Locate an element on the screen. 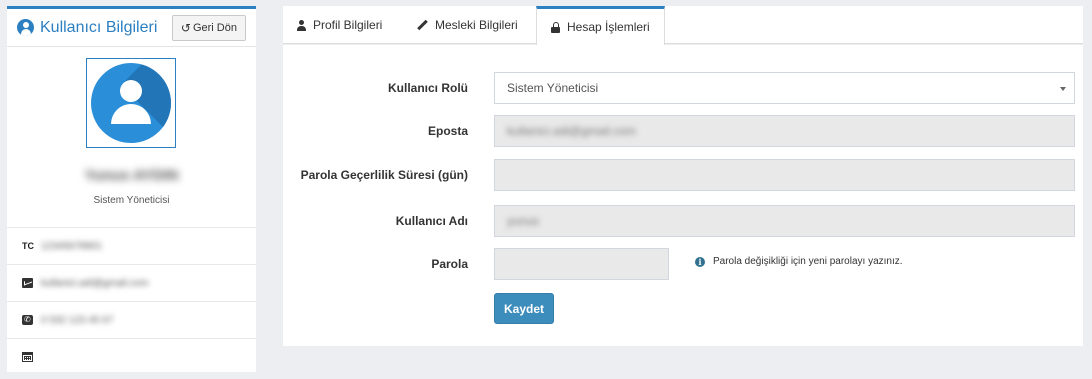  undo-icon: ↺ is located at coordinates (185, 27).